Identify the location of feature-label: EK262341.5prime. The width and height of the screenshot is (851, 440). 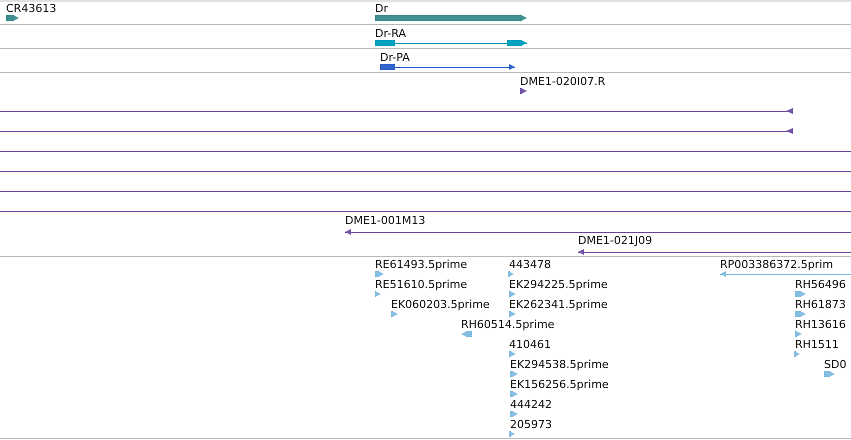
(558, 304).